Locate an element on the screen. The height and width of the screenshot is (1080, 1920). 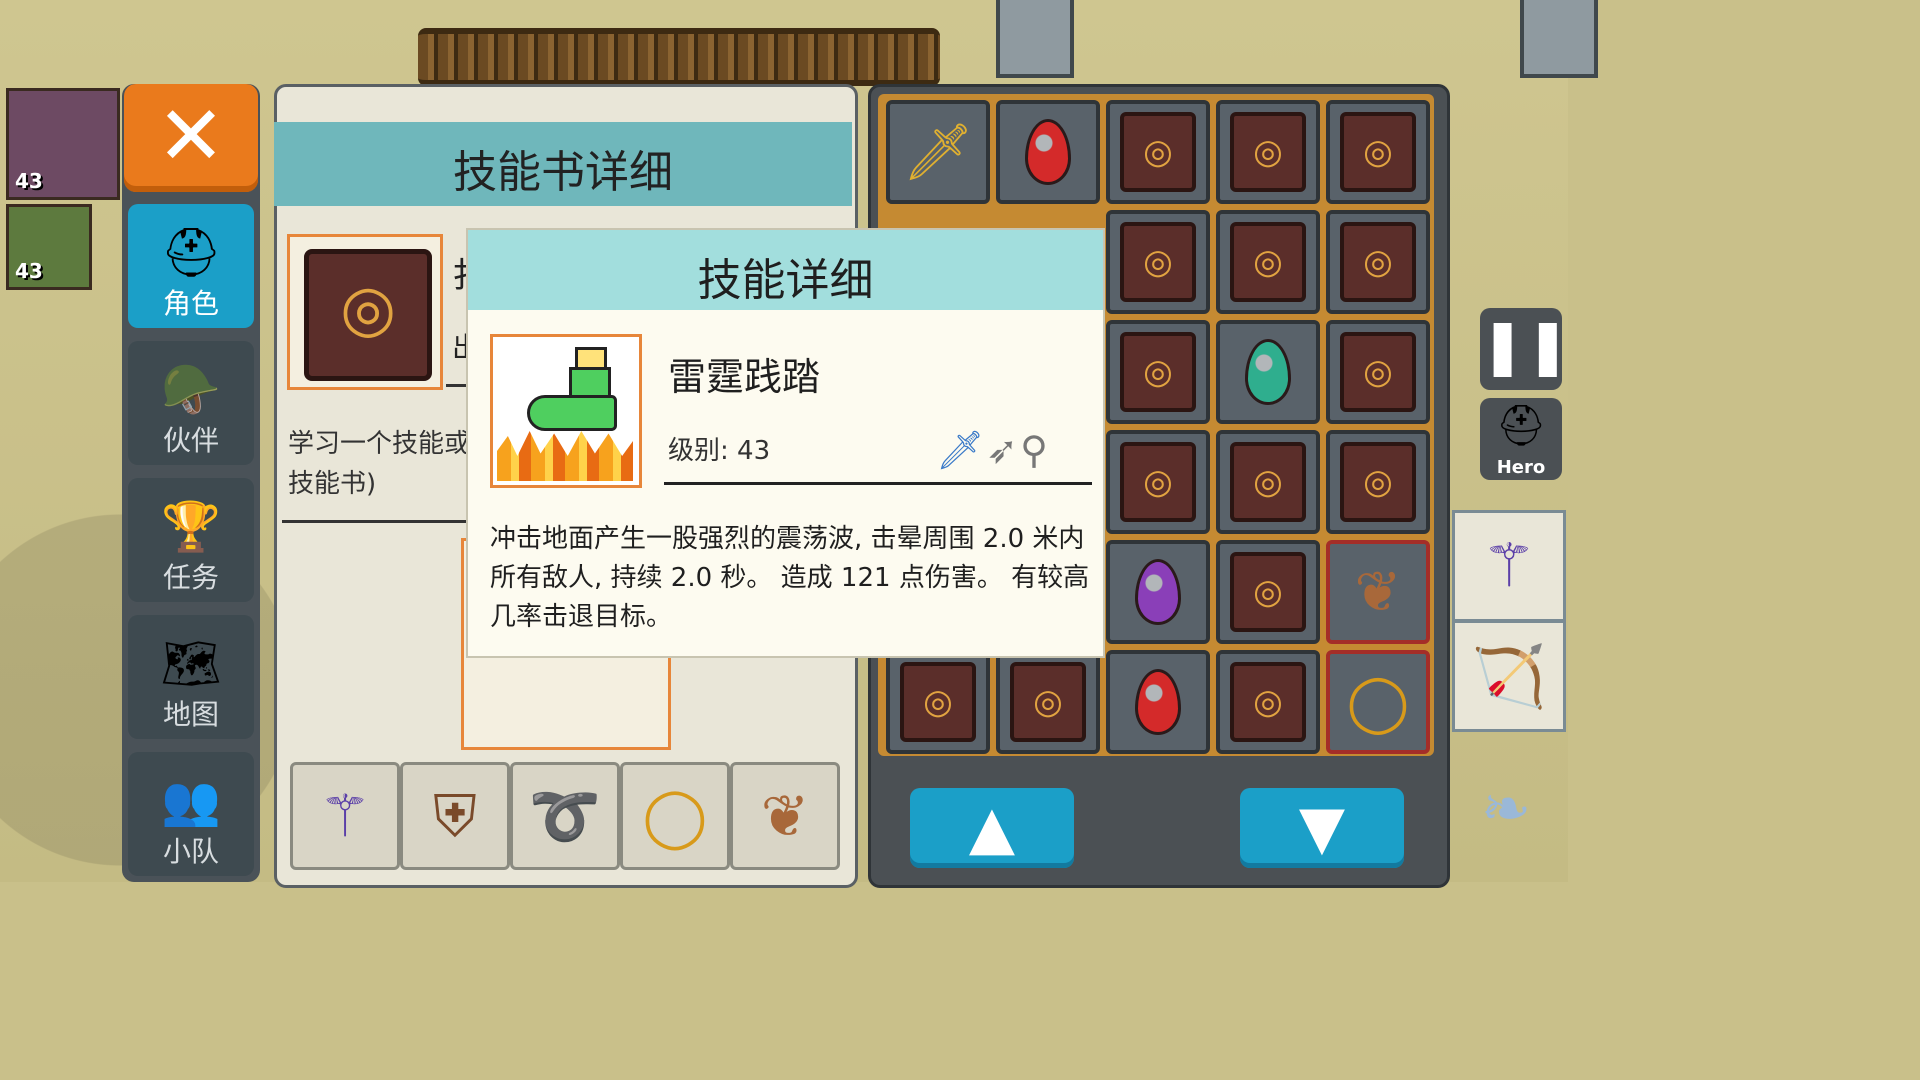
party-portrait-2: 43 is located at coordinates (49, 247).